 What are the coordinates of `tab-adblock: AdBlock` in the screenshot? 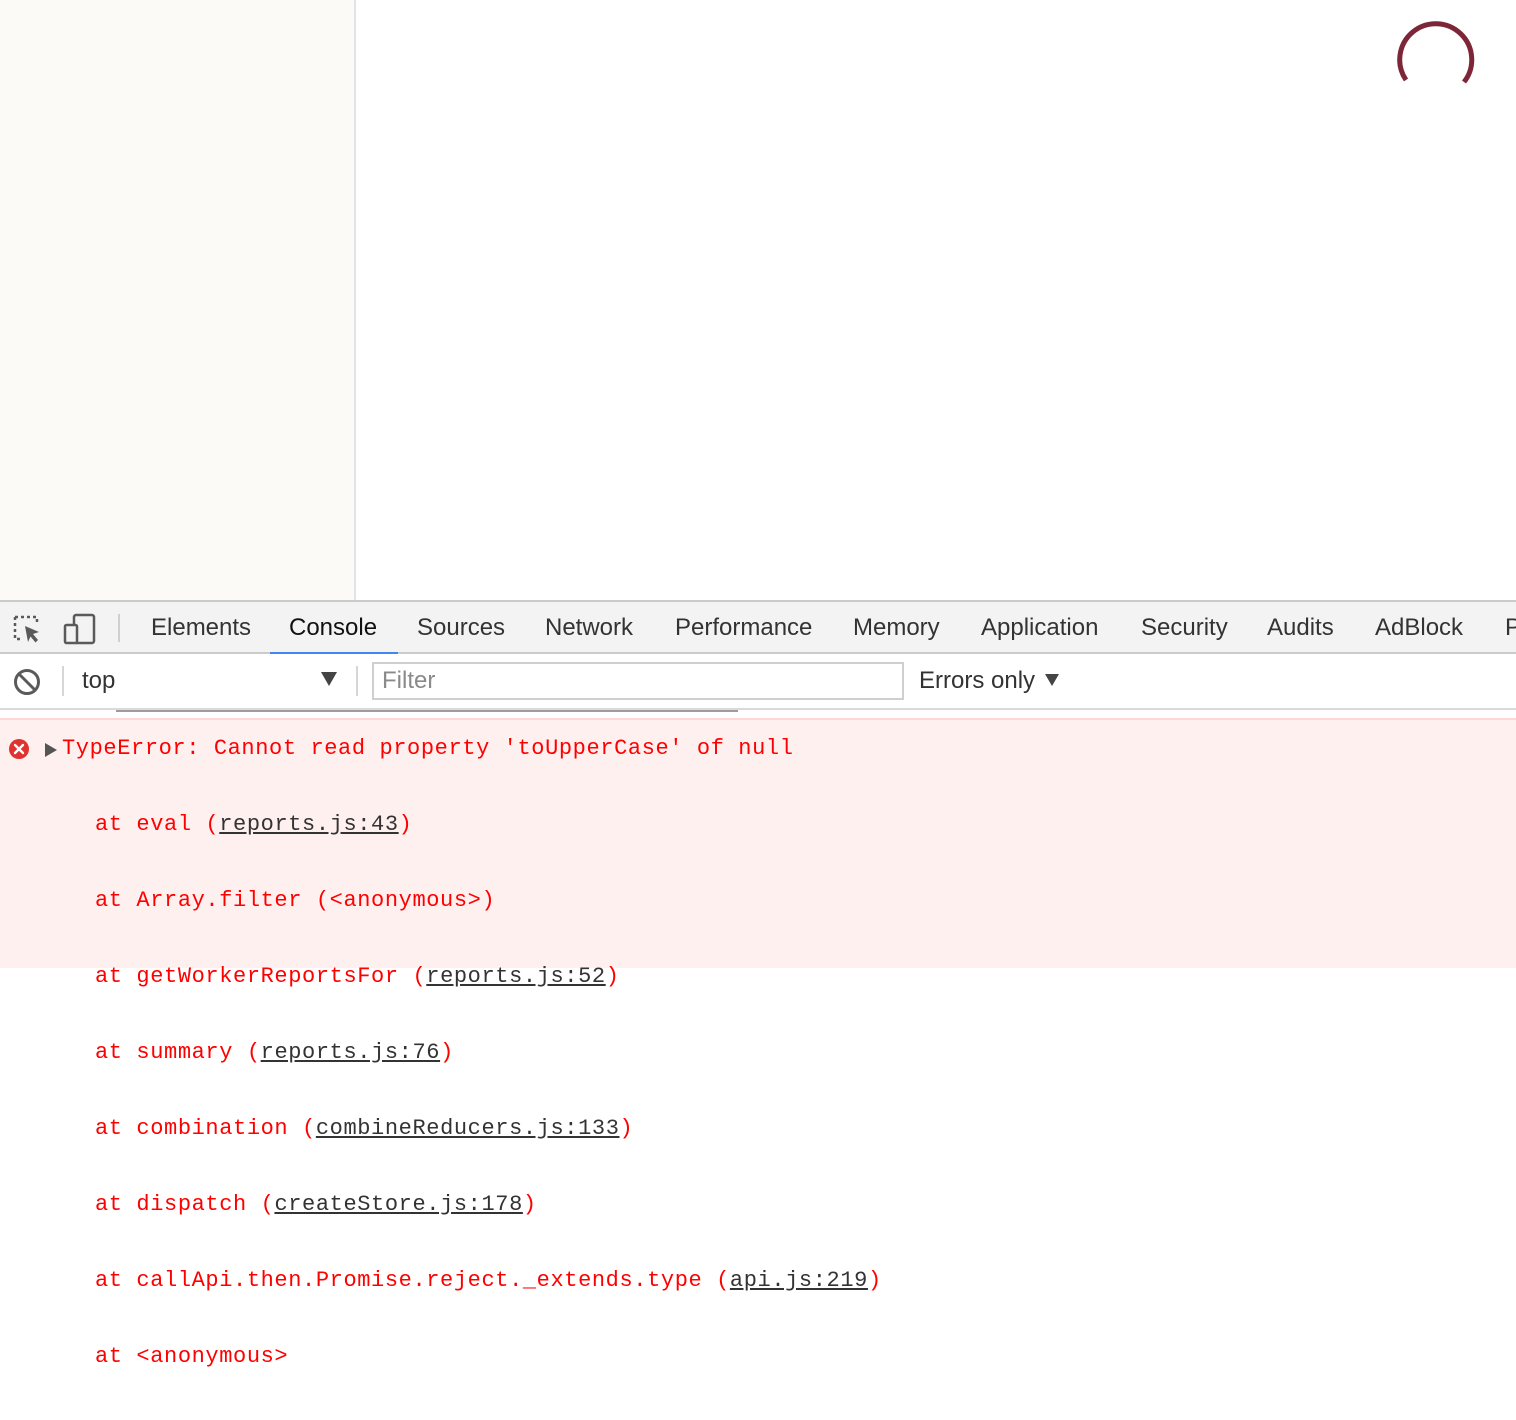 It's located at (1419, 628).